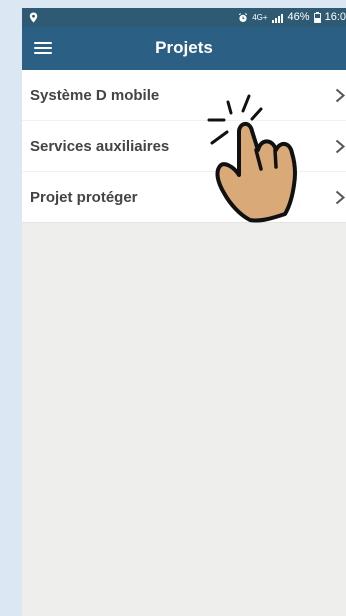 This screenshot has height=616, width=346. I want to click on network-label: 4G+, so click(260, 17).